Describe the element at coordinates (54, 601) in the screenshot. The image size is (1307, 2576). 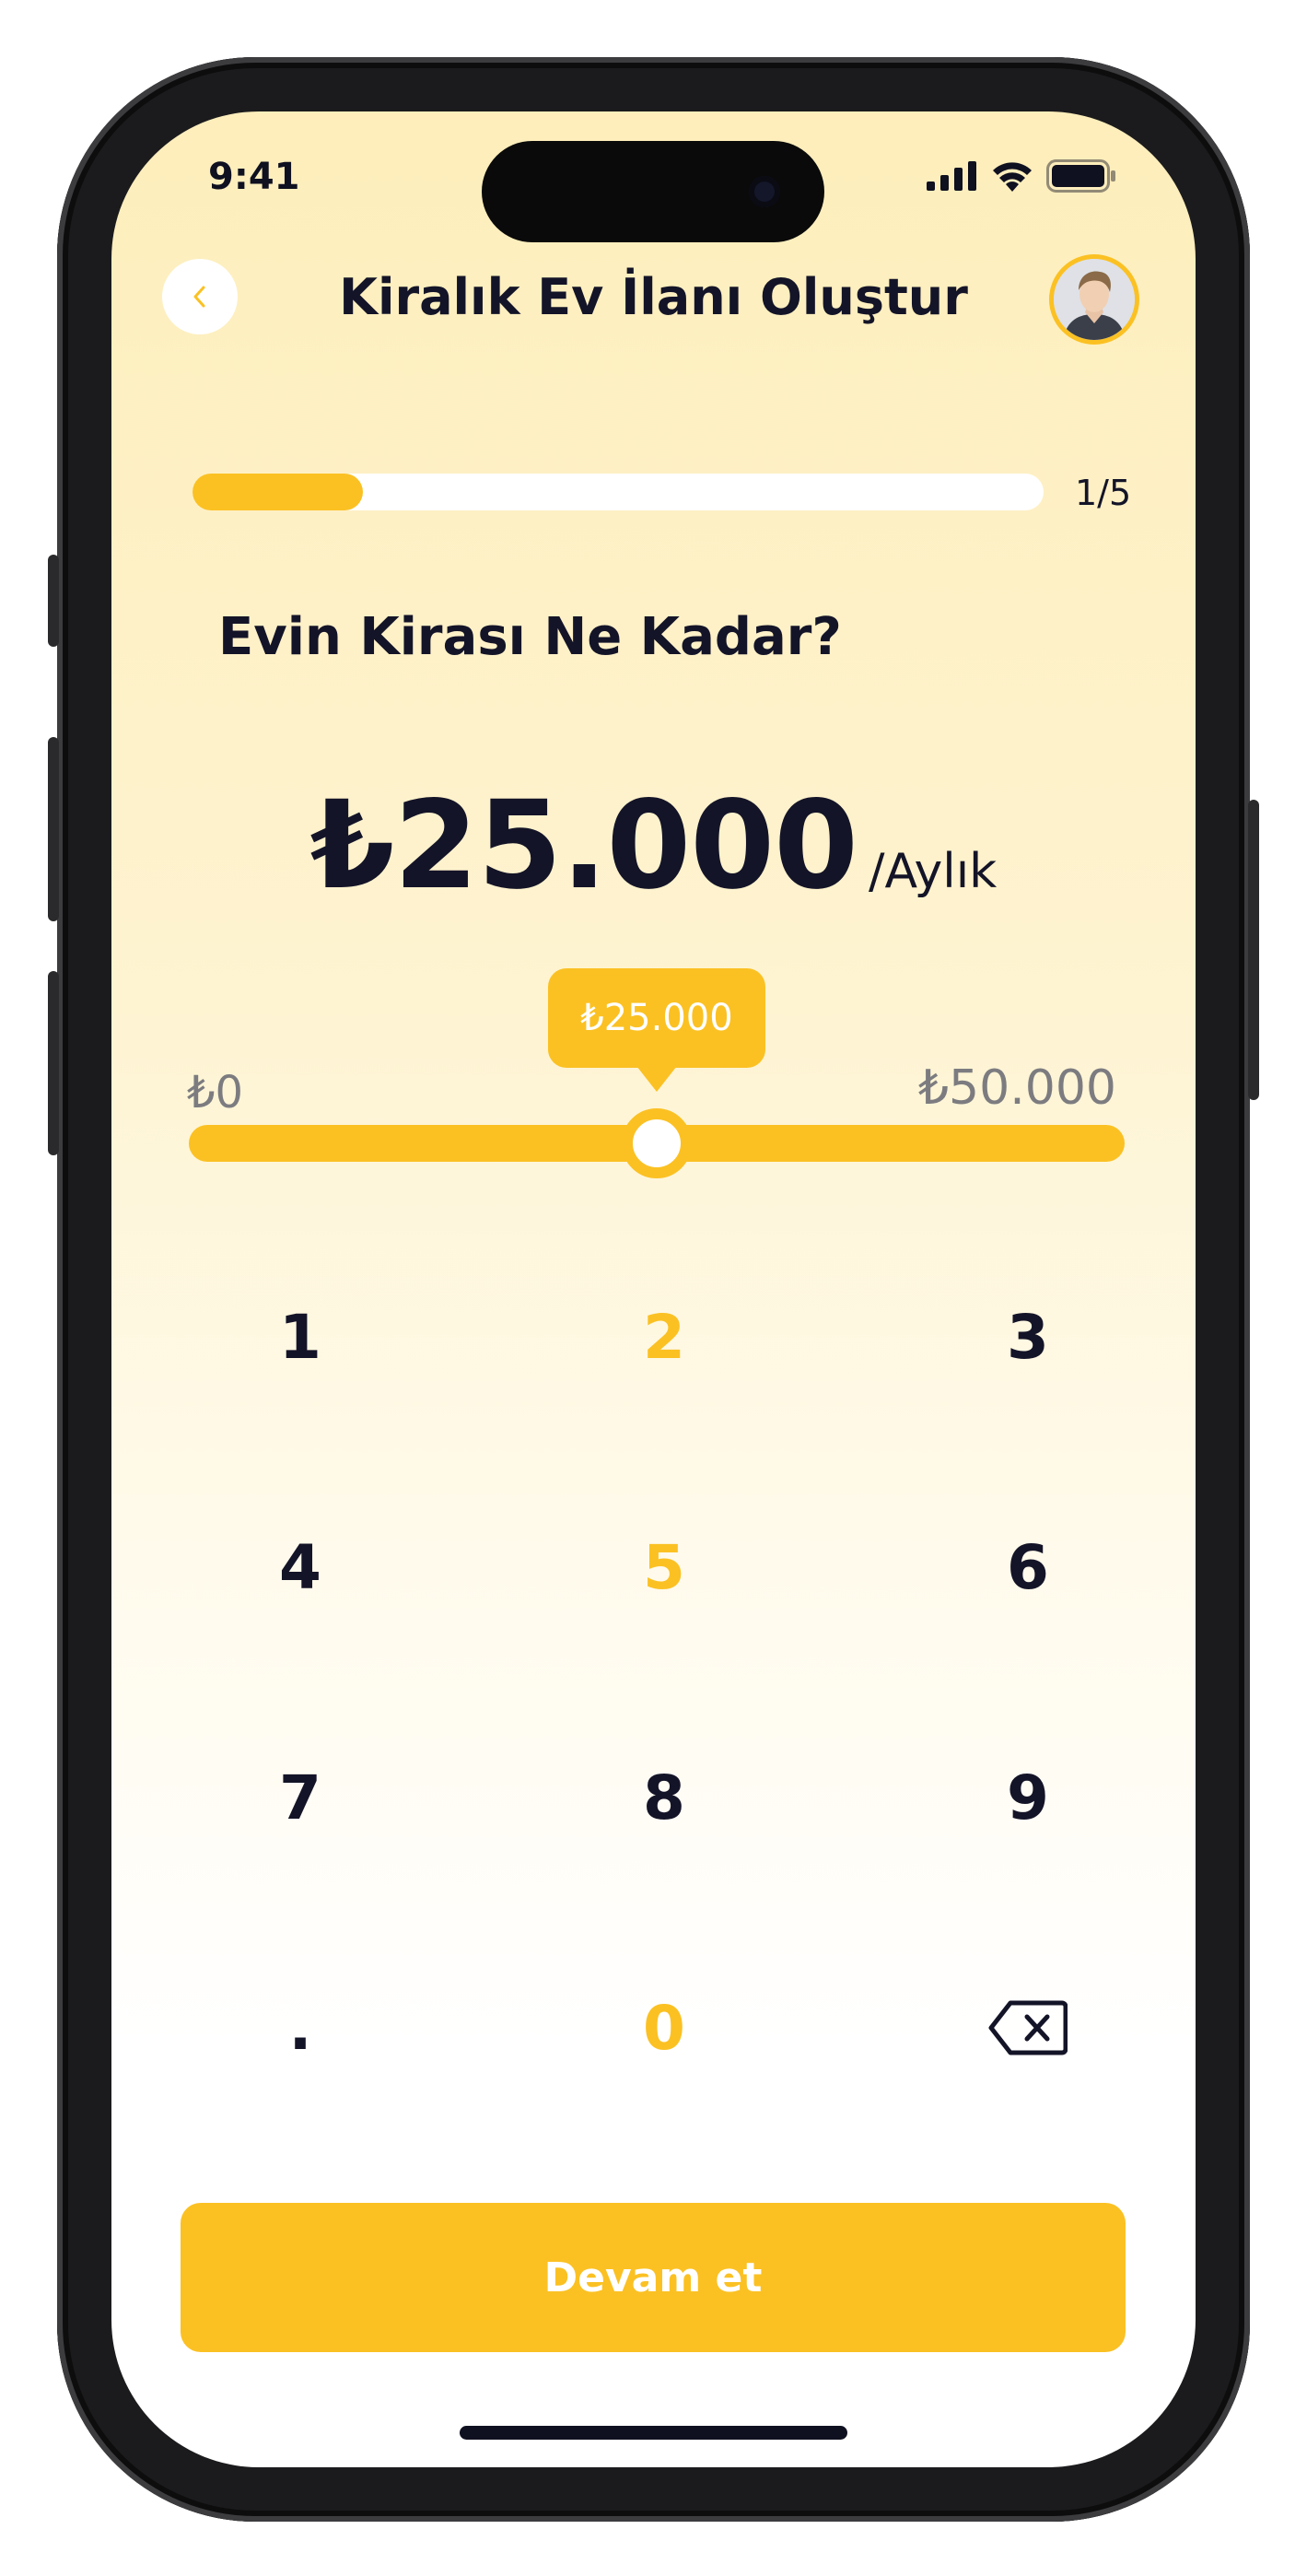
I see `action-button` at that location.